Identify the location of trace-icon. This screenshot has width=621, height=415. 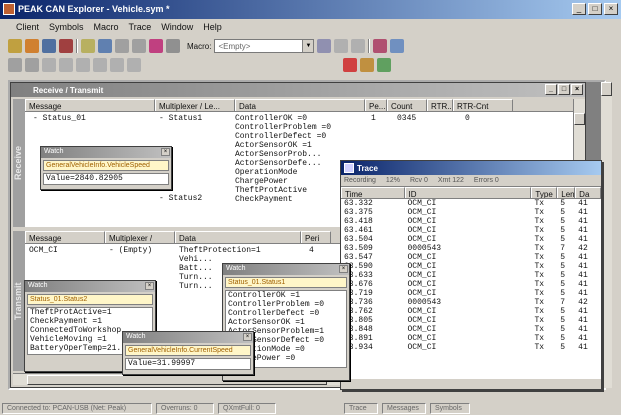
(349, 168).